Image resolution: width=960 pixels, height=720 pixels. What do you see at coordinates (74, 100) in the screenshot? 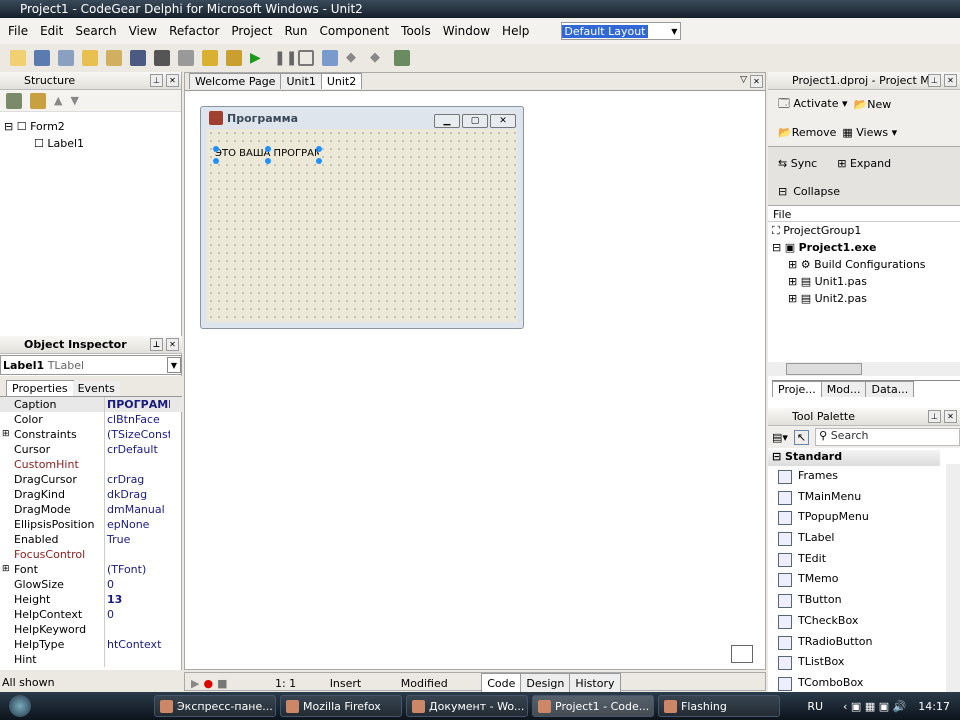
I see `down-arrow-icon: ▼` at bounding box center [74, 100].